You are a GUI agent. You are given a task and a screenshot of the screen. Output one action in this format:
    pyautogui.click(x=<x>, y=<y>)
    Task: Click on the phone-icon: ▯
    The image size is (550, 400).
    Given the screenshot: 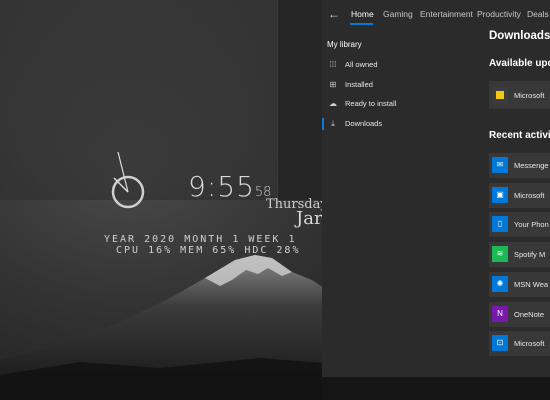 What is the action you would take?
    pyautogui.click(x=500, y=223)
    